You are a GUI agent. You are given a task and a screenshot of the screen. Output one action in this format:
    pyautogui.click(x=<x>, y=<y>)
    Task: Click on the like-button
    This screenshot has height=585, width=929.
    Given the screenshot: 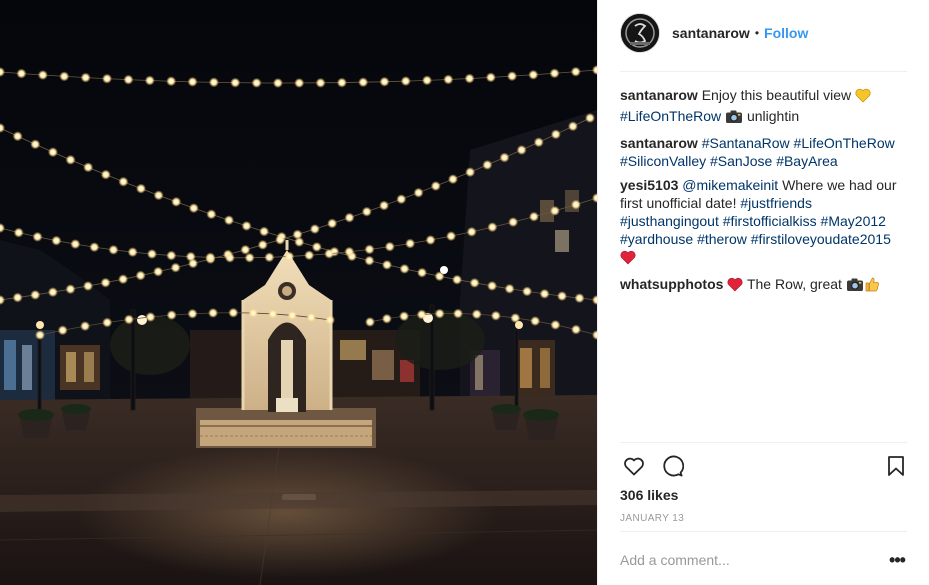 What is the action you would take?
    pyautogui.click(x=634, y=466)
    